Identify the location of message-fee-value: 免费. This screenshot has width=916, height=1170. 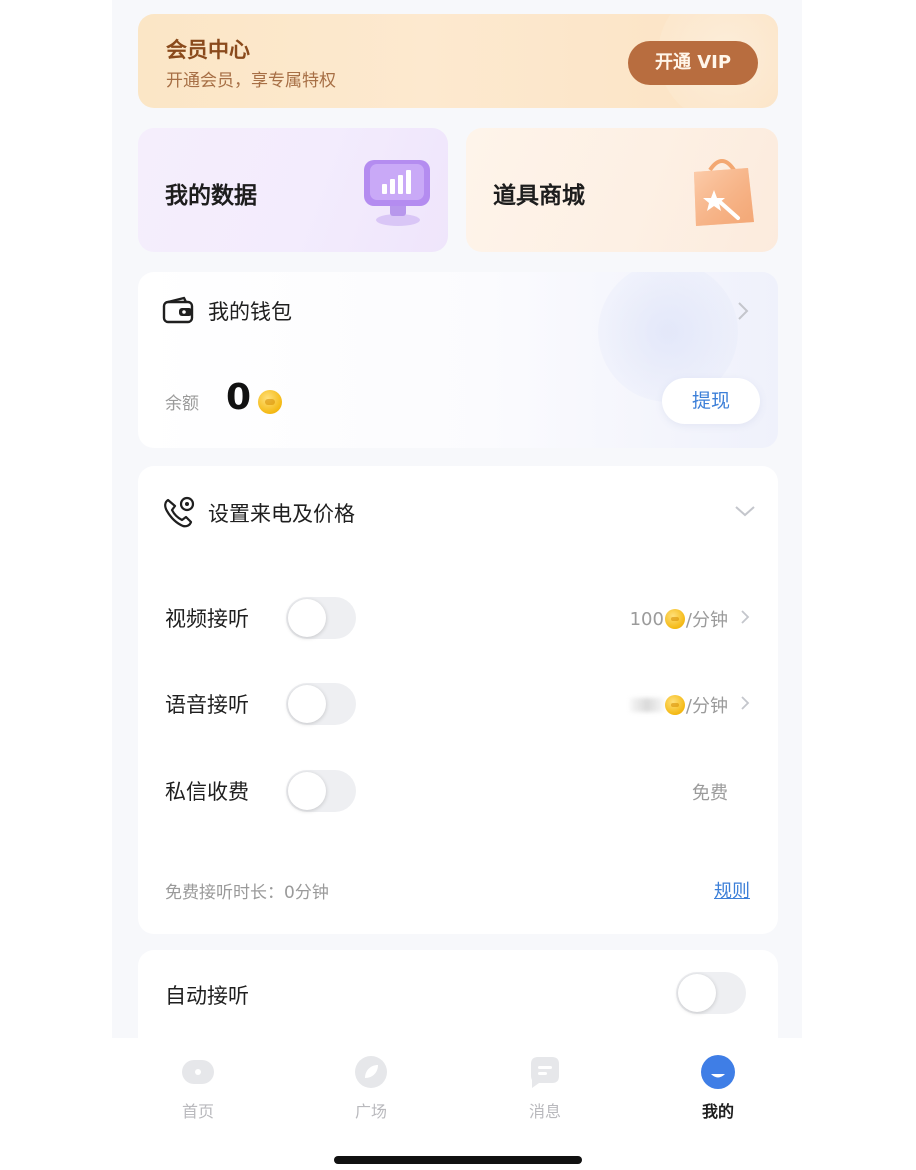
(710, 793).